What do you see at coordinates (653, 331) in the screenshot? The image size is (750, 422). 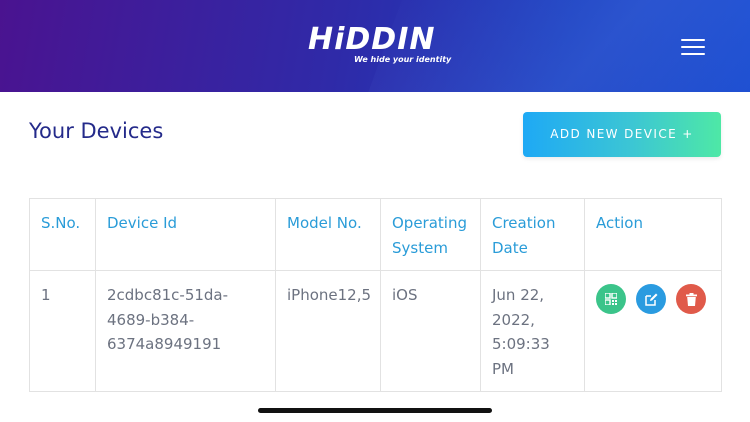 I see `cell-actions` at bounding box center [653, 331].